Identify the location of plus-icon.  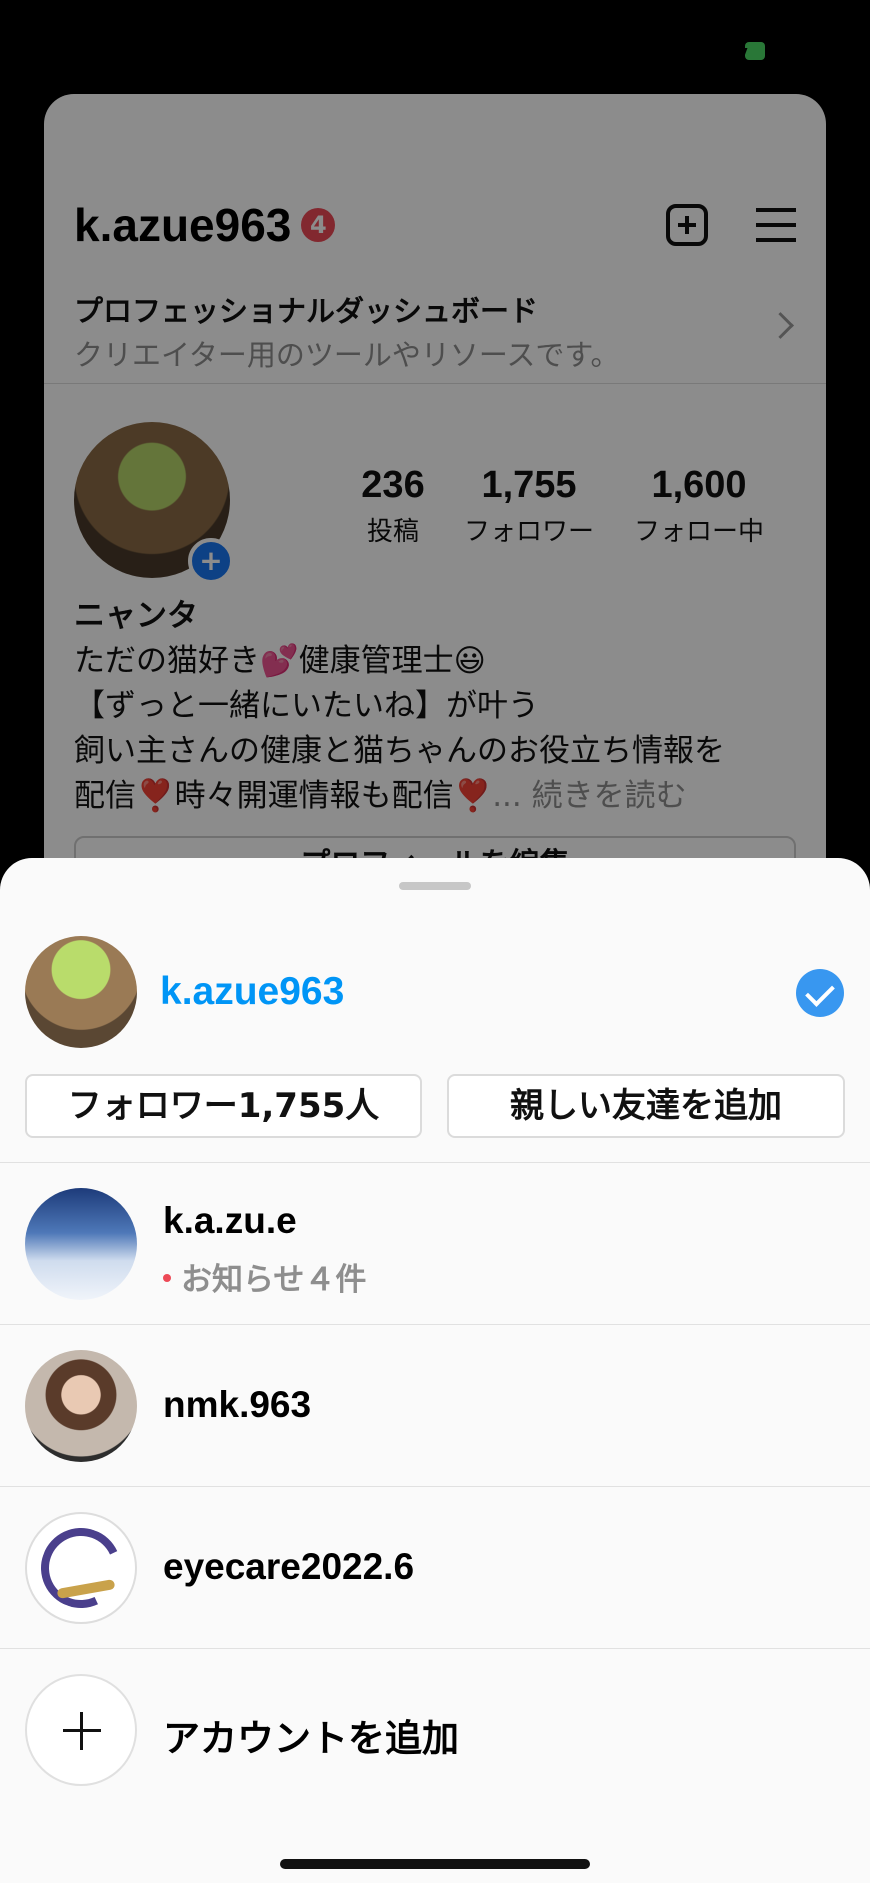
(81, 1730).